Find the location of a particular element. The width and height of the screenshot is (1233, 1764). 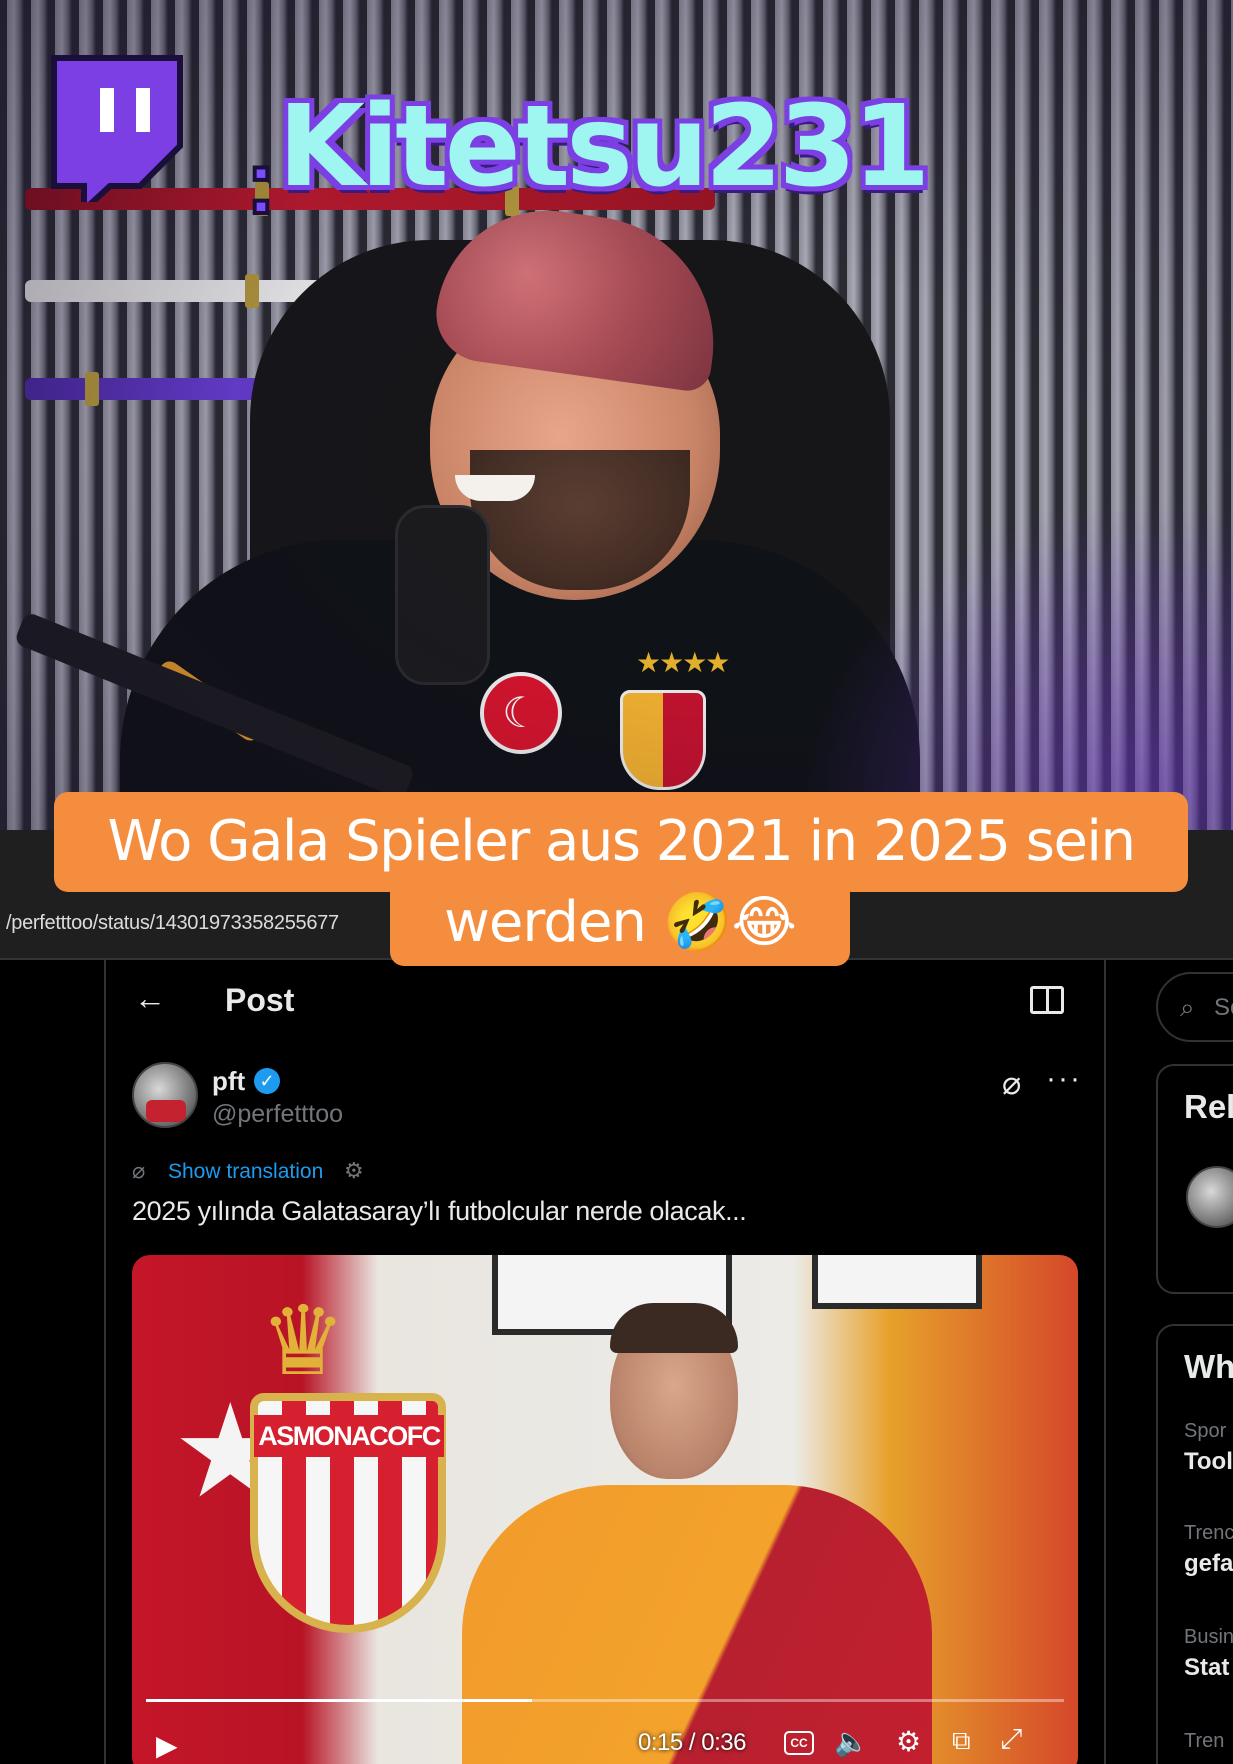

volume-icon: 🔈 is located at coordinates (851, 1741).